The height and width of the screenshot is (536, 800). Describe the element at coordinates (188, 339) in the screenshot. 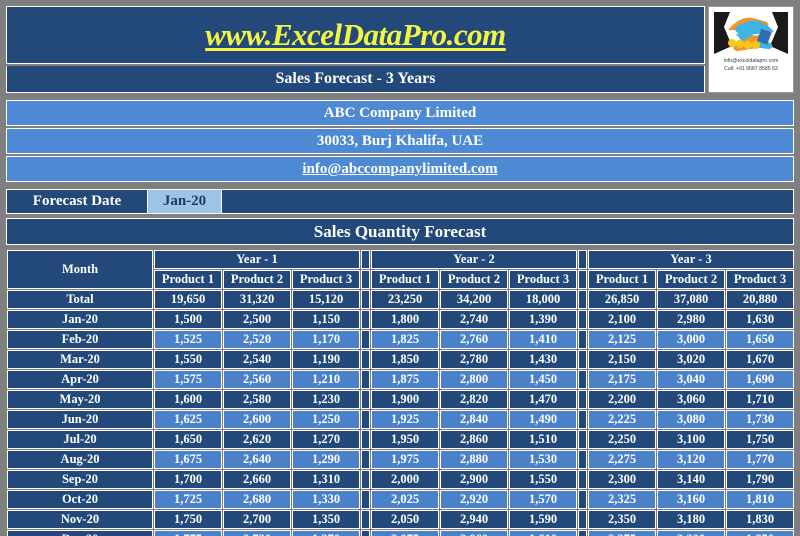

I see `cell-year1-p1: 1,525` at that location.